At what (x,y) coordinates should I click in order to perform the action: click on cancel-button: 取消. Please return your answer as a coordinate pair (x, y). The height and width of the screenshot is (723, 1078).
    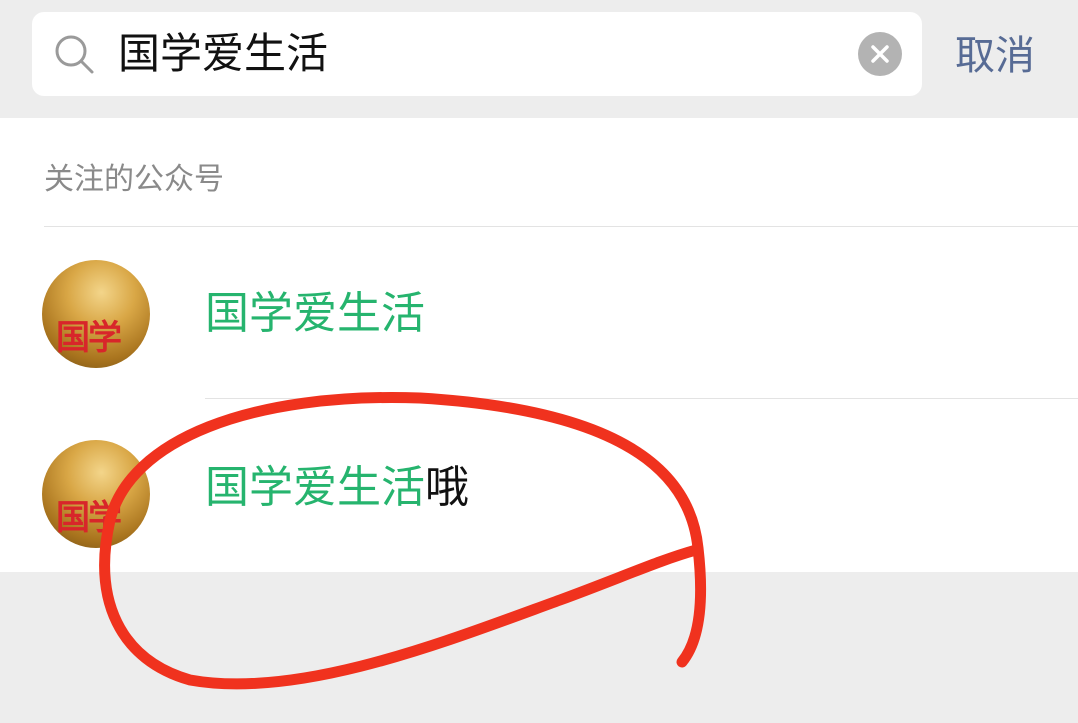
    Looking at the image, I should click on (995, 56).